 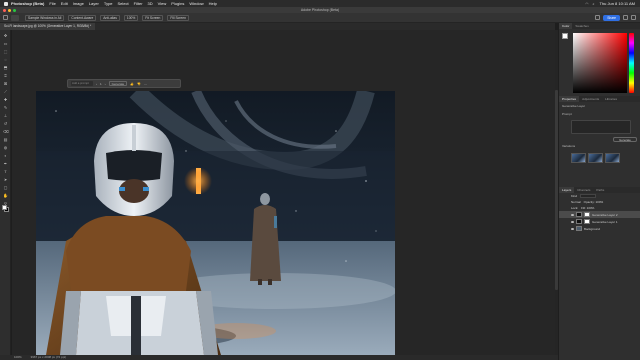 What do you see at coordinates (565, 36) in the screenshot?
I see `foreground-chip` at bounding box center [565, 36].